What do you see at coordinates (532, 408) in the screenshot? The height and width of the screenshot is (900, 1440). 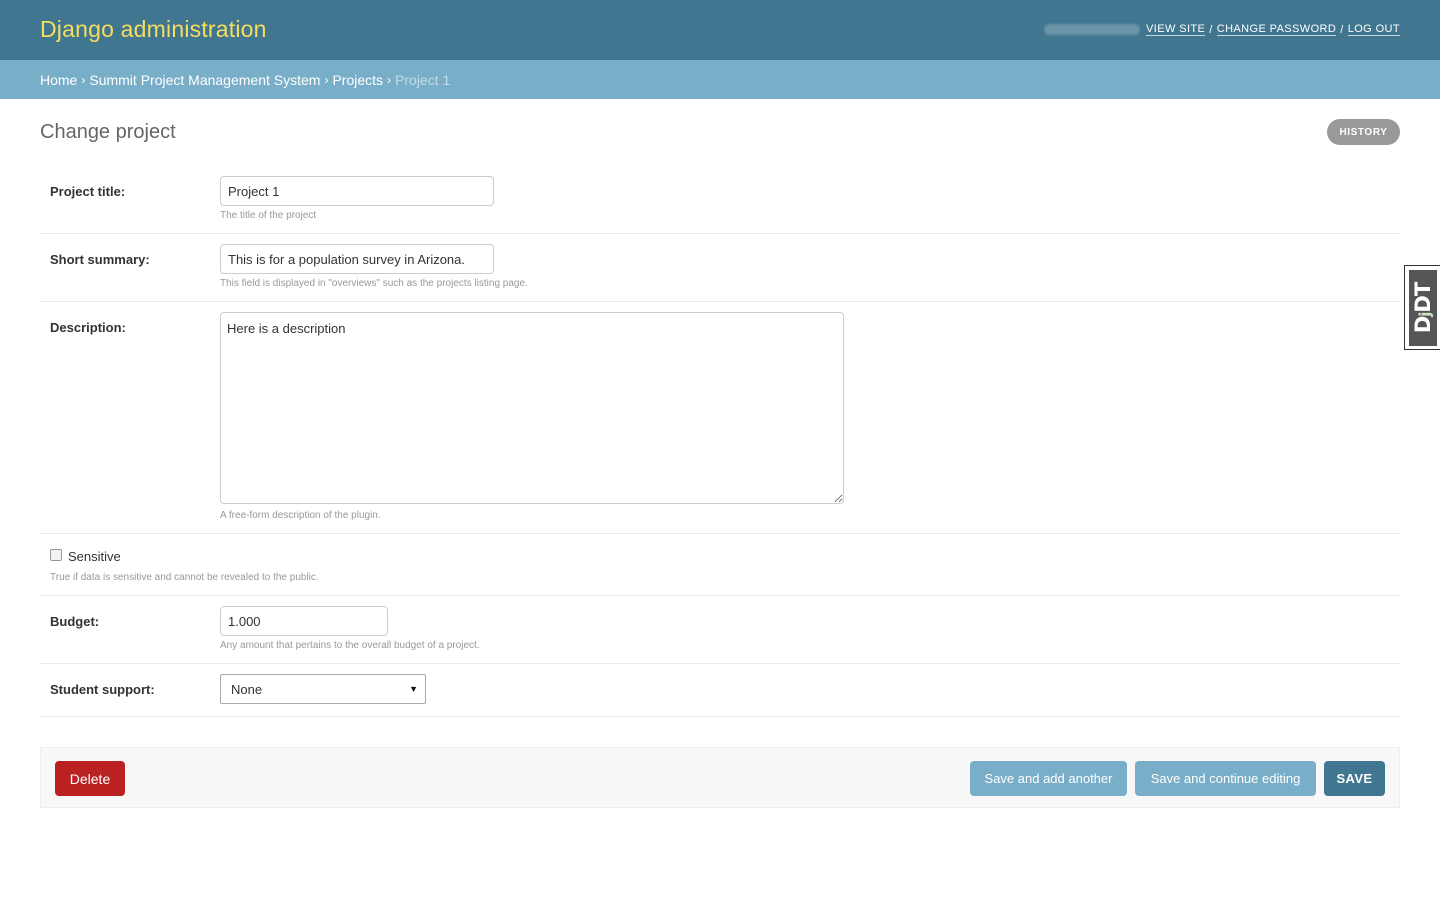 I see `description-textarea: Here is a description` at bounding box center [532, 408].